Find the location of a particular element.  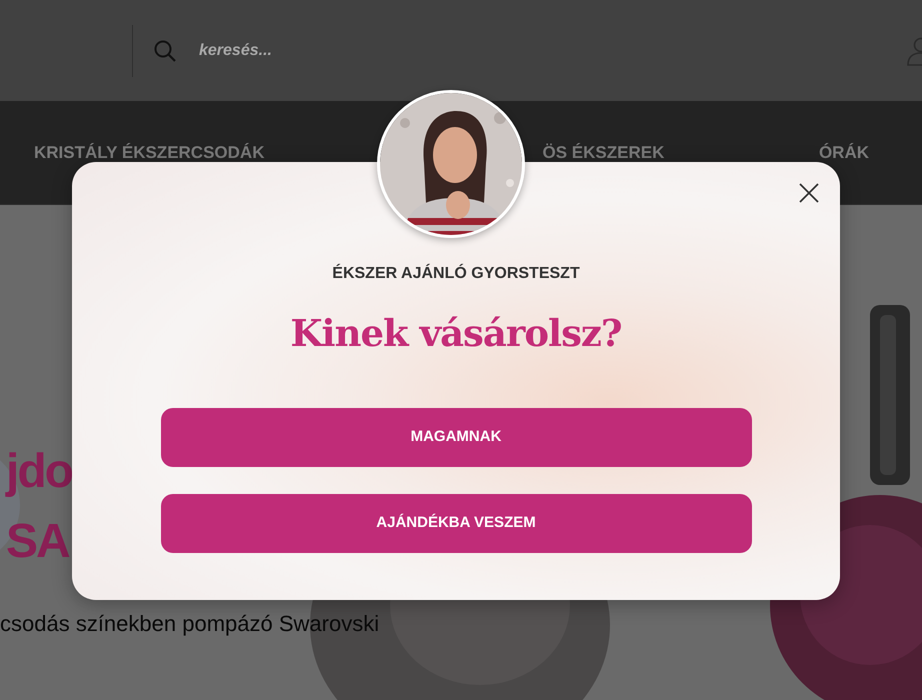

quiz-label: ÉKSZER AJÁNLÓ GYORSTESZT is located at coordinates (456, 273).